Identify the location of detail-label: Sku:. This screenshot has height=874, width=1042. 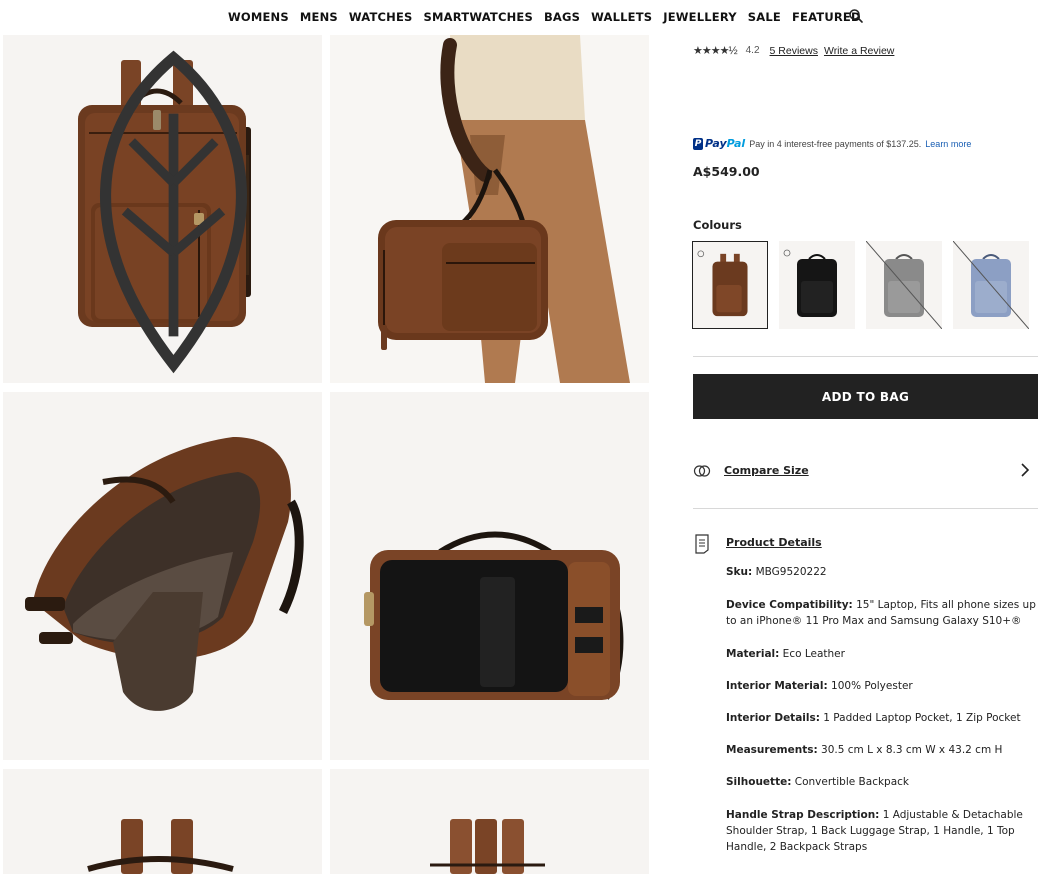
(739, 572).